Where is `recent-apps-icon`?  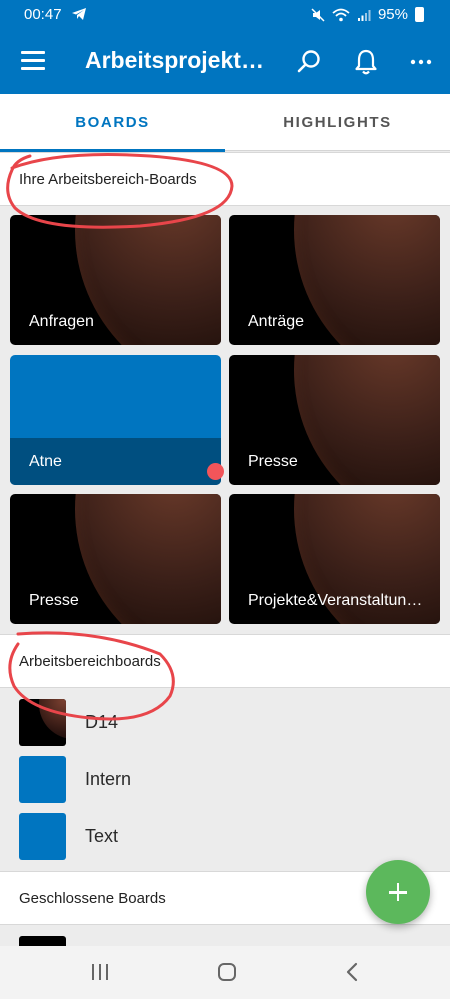
recent-apps-icon is located at coordinates (100, 972).